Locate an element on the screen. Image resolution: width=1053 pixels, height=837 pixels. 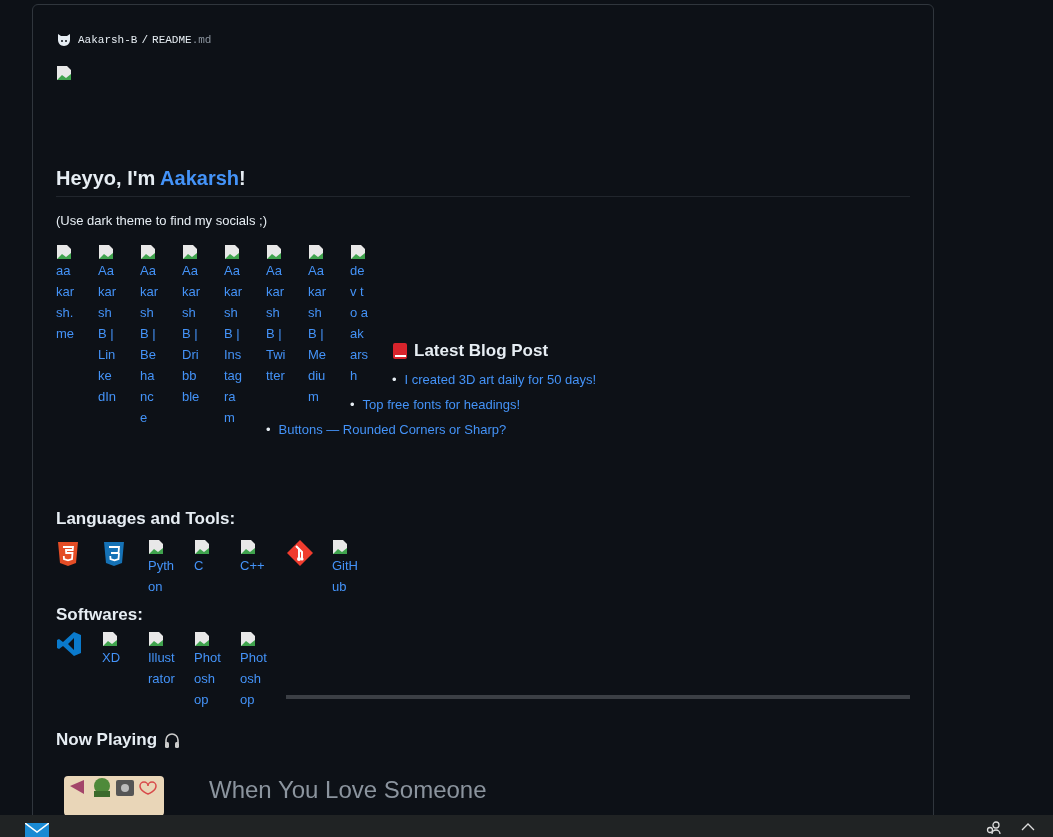
social-link: Aakarsh B | LinkedIn is located at coordinates (108, 333).